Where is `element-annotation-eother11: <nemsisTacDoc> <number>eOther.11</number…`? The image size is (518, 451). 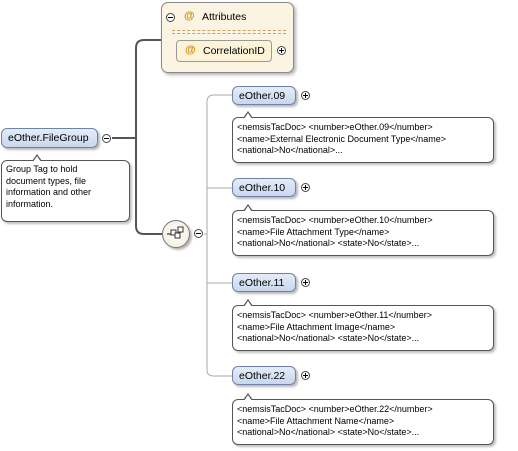
element-annotation-eother11: <nemsisTacDoc> <number>eOther.11</number… is located at coordinates (363, 325).